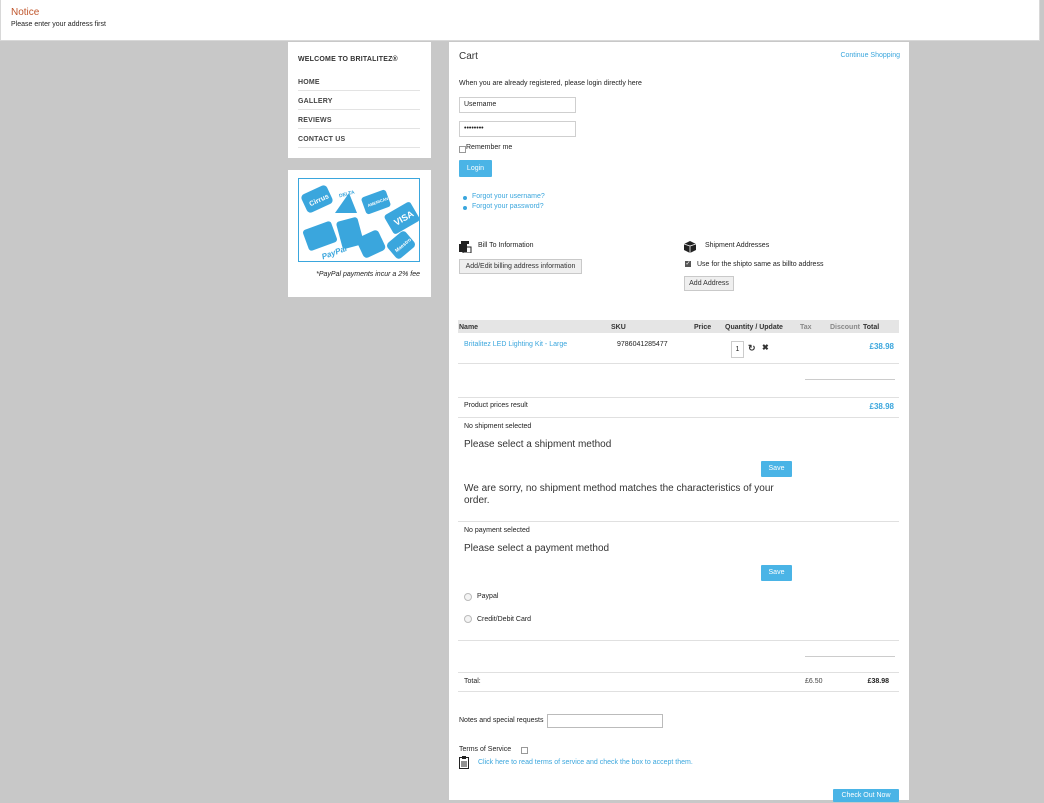  What do you see at coordinates (348, 59) in the screenshot?
I see `sidebar-welcome: WELCOME TO BRITALITEZ®` at bounding box center [348, 59].